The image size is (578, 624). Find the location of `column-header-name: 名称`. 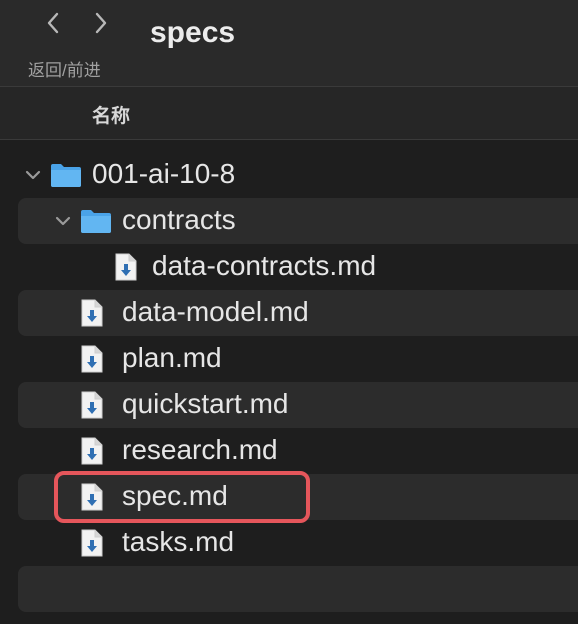

column-header-name: 名称 is located at coordinates (111, 114).